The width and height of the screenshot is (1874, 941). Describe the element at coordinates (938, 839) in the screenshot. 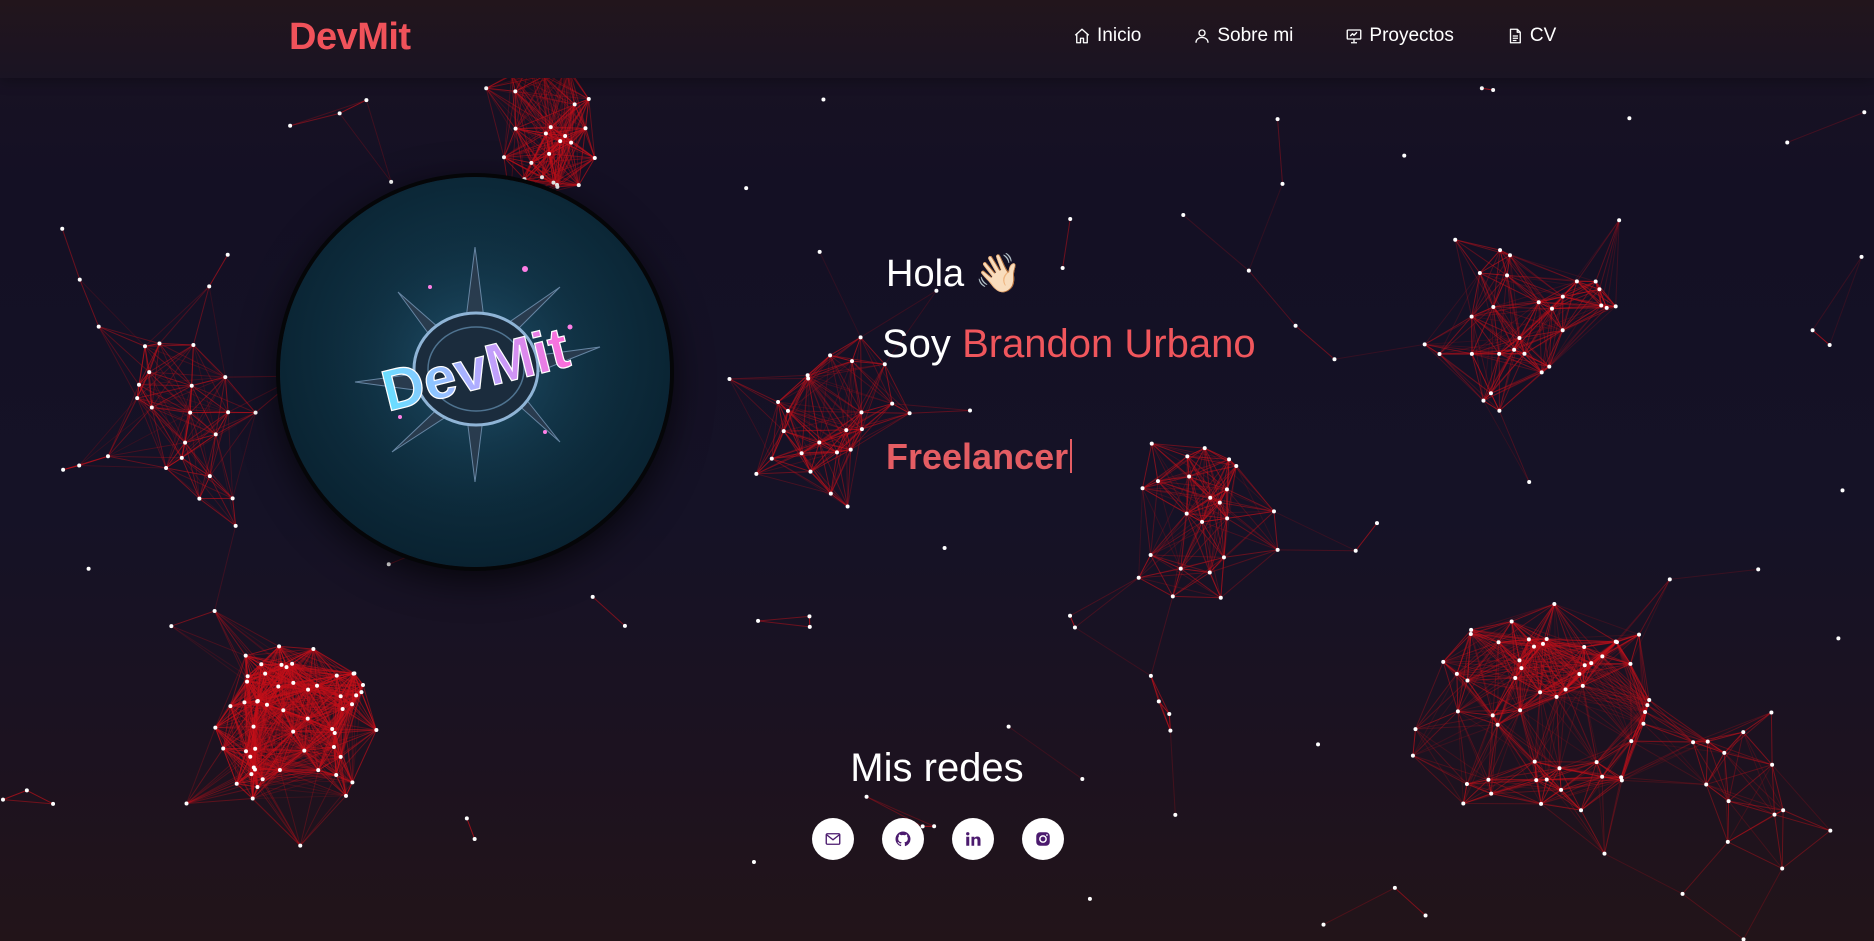

I see `social-links` at that location.